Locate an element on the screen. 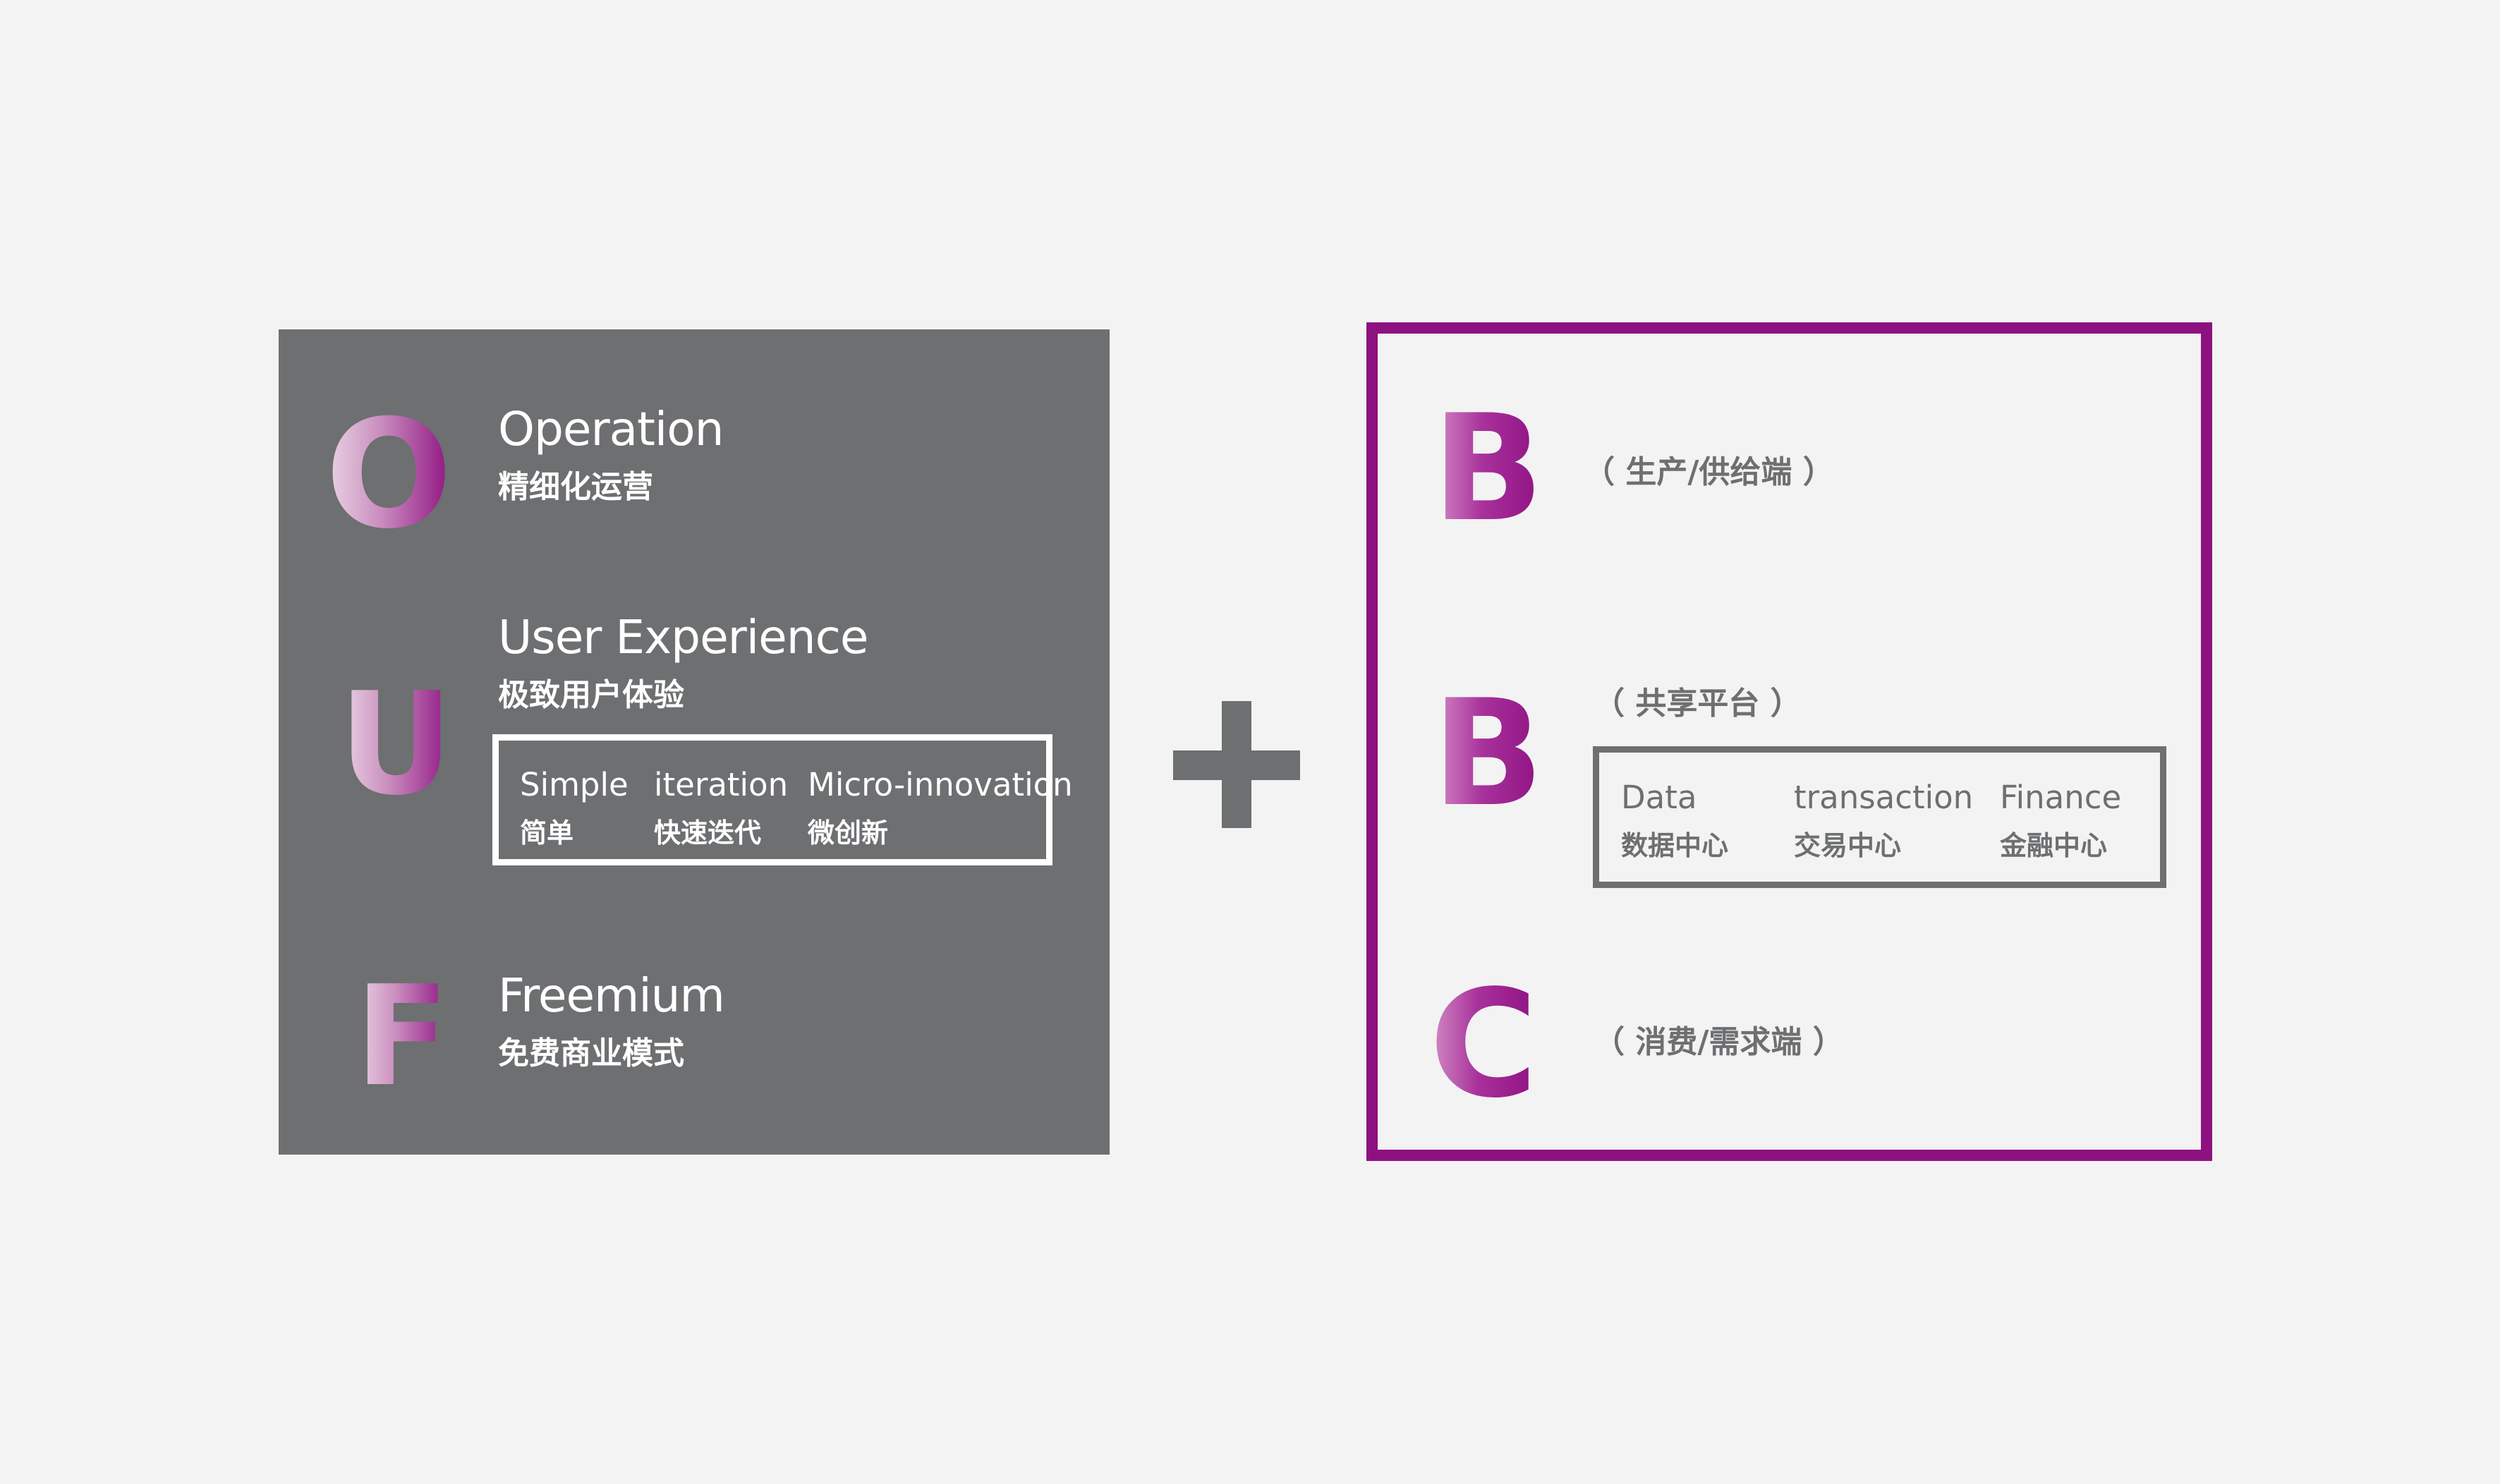 This screenshot has height=1484, width=2500. data-zh-label: 数据中心 is located at coordinates (1675, 845).